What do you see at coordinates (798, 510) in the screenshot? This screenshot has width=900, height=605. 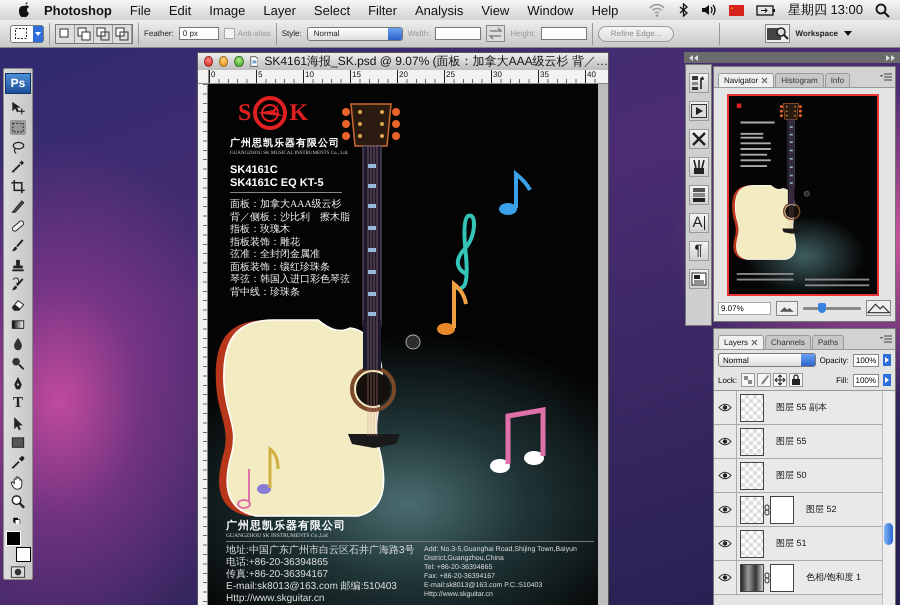 I see `layer-row: 图层 52` at bounding box center [798, 510].